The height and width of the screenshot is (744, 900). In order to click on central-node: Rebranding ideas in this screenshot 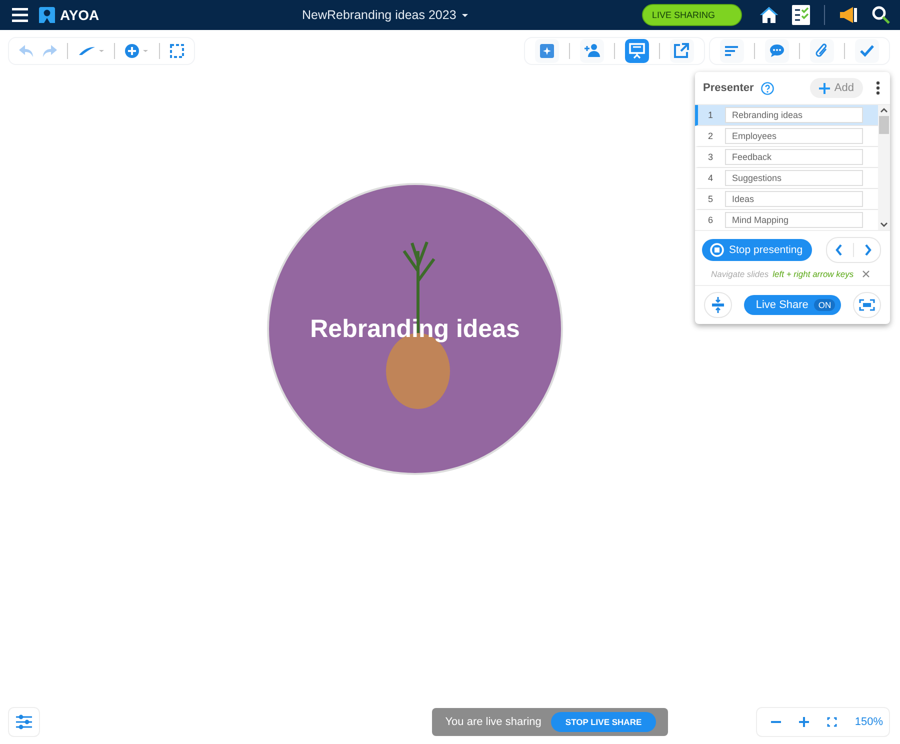, I will do `click(415, 329)`.